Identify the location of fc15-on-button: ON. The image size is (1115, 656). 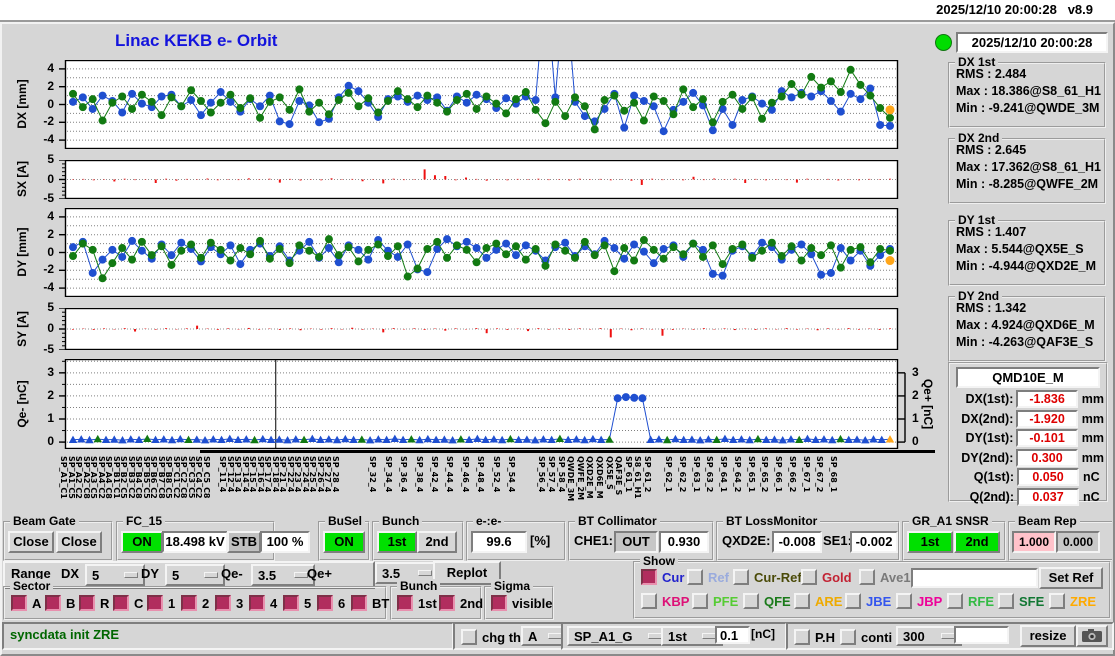
(142, 542).